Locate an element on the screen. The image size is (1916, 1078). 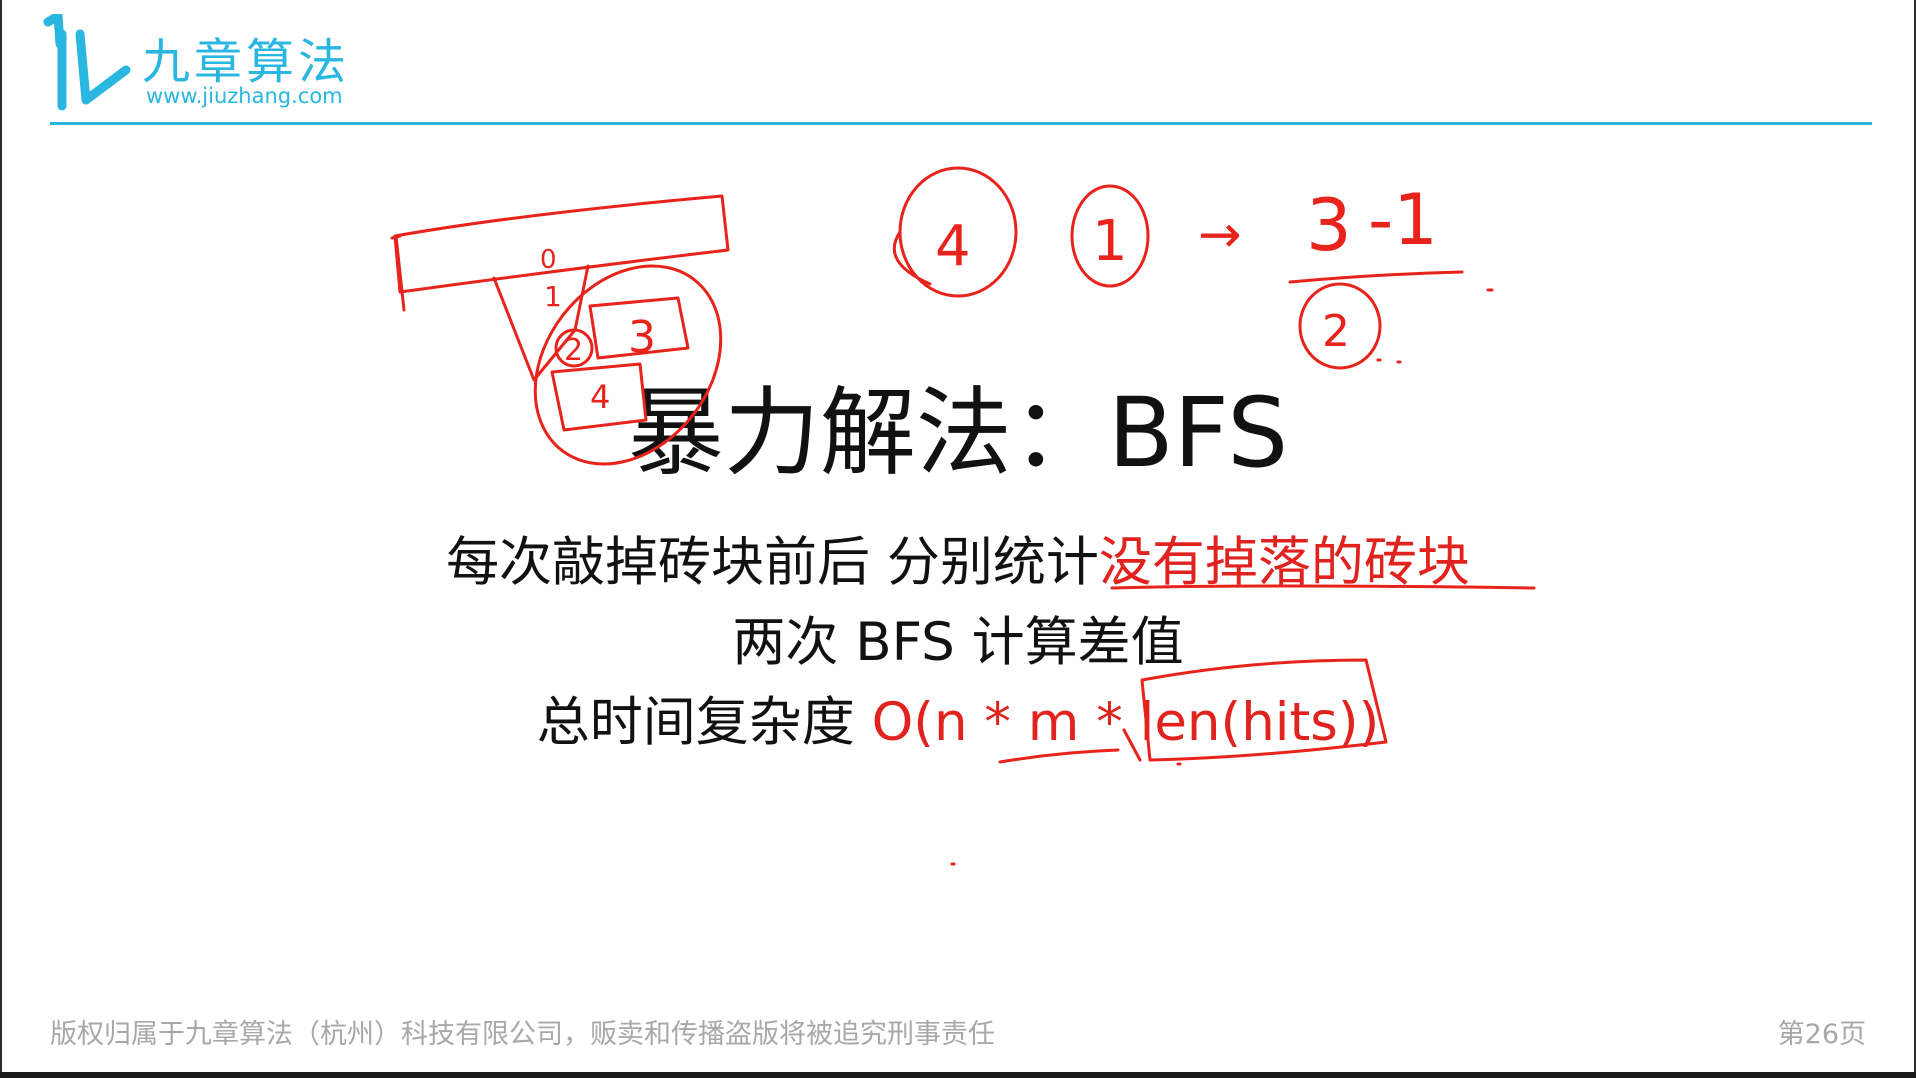
brand-logo: 九章算法 www.jiuzhang.com is located at coordinates (212, 69).